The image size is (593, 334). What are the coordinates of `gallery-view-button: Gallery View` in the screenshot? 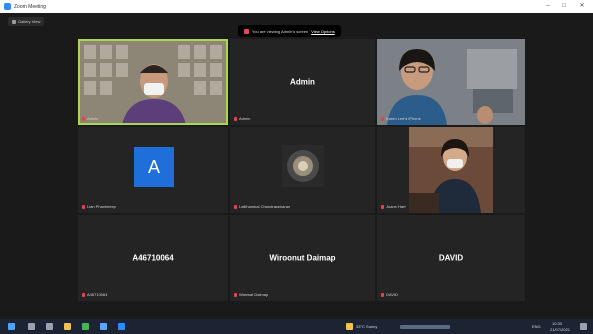 It's located at (26, 21).